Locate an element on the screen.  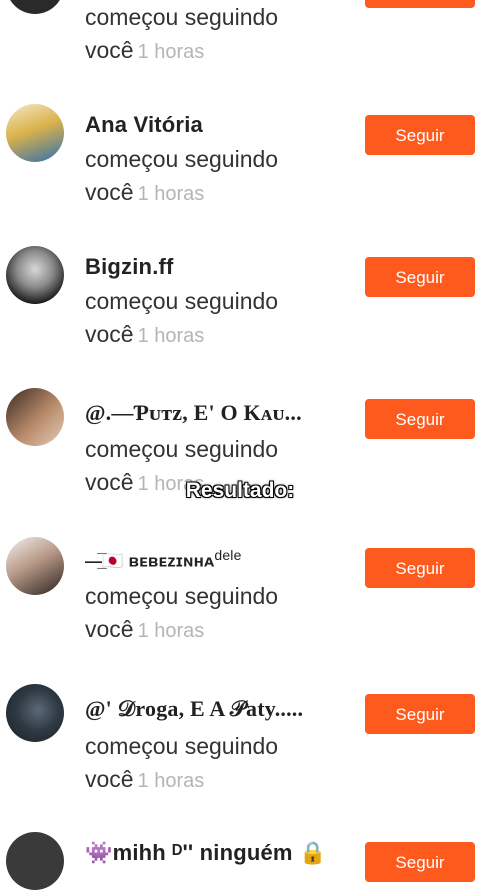
username-sup: dele is located at coordinates (228, 555).